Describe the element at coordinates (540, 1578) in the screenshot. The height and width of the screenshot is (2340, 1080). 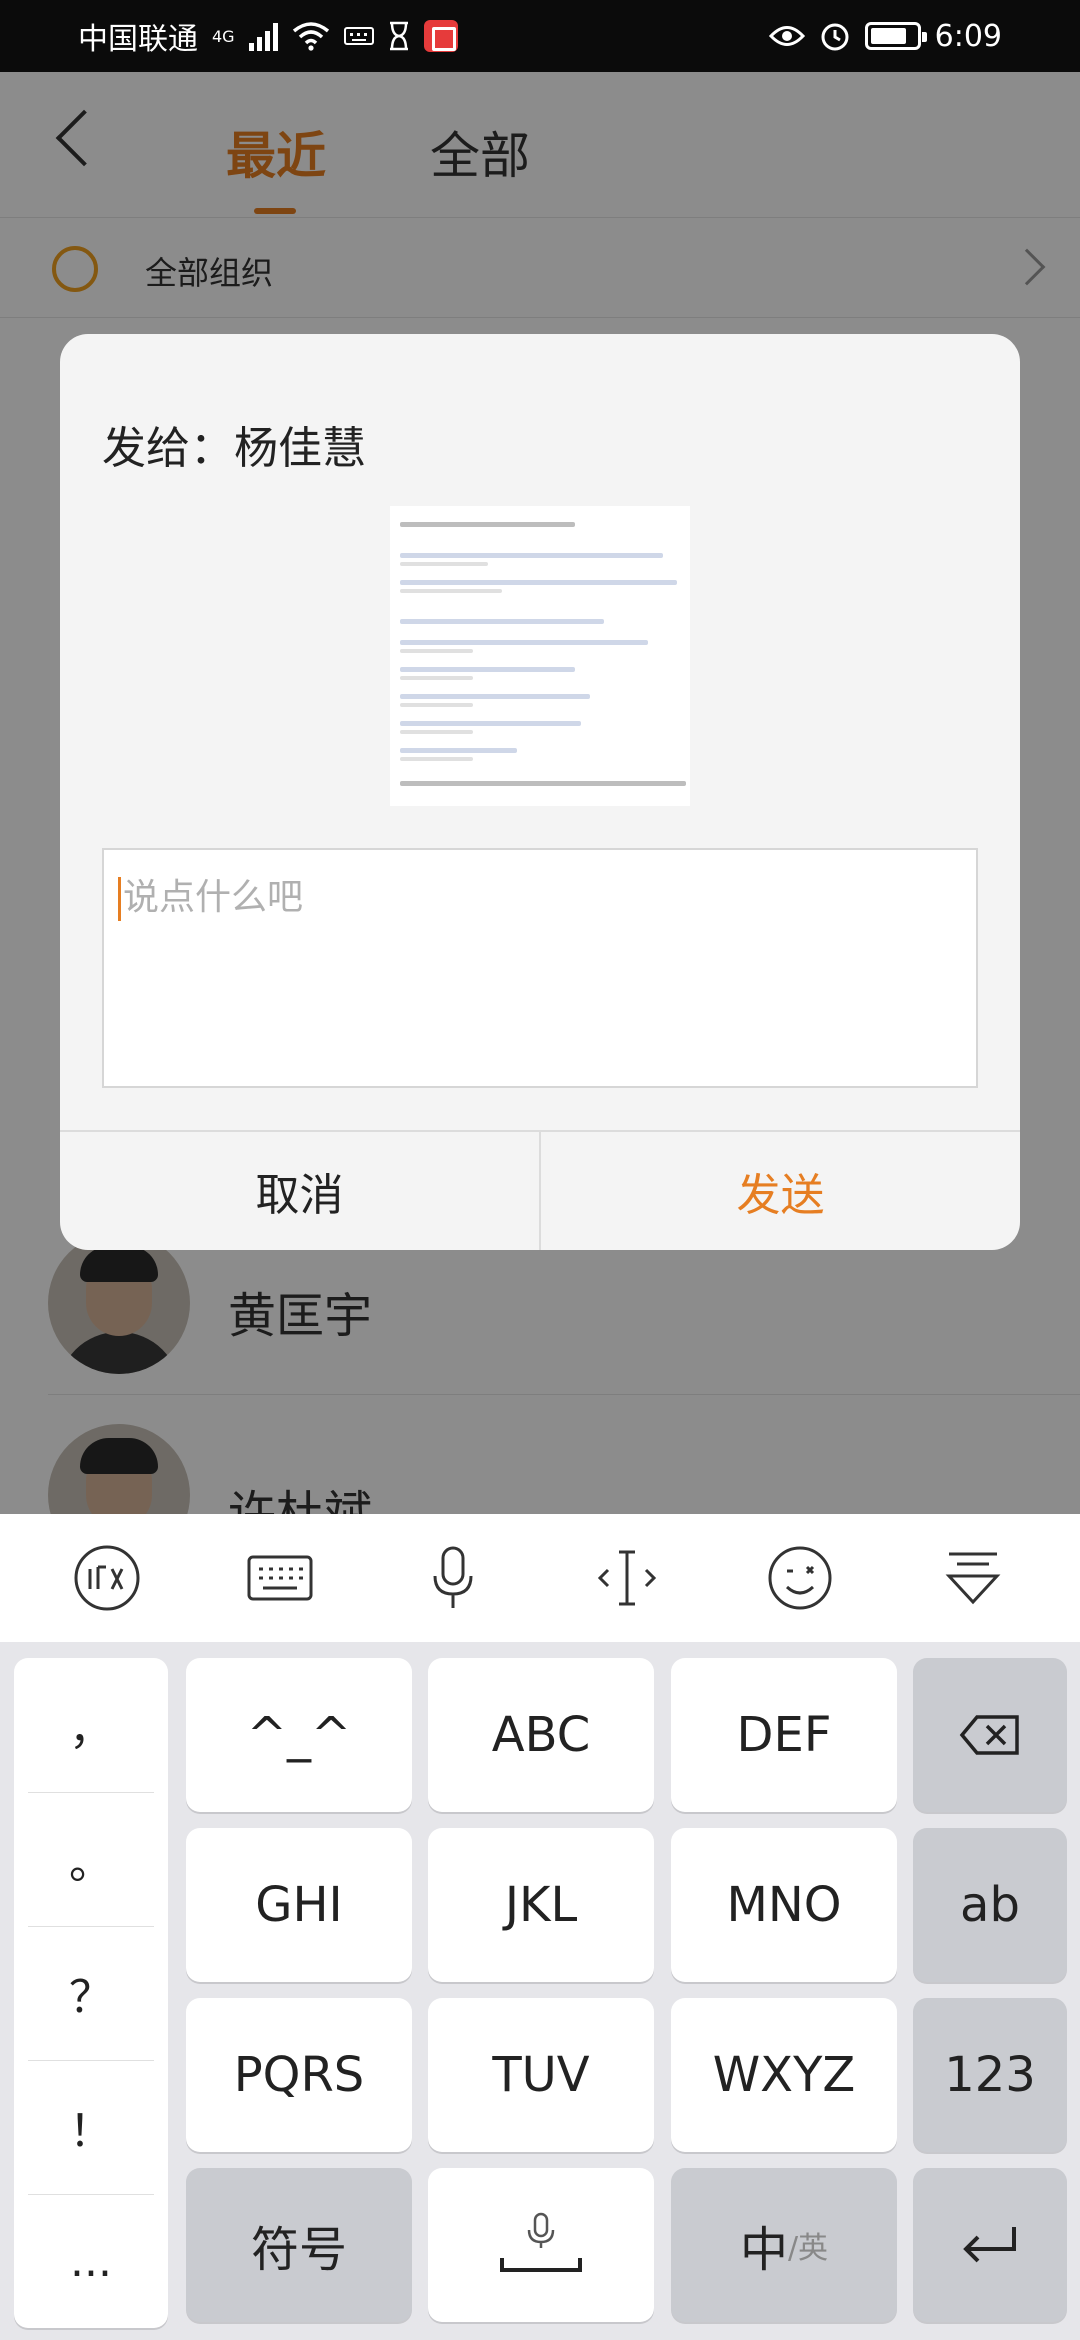
I see `keyboard-toolbar` at that location.